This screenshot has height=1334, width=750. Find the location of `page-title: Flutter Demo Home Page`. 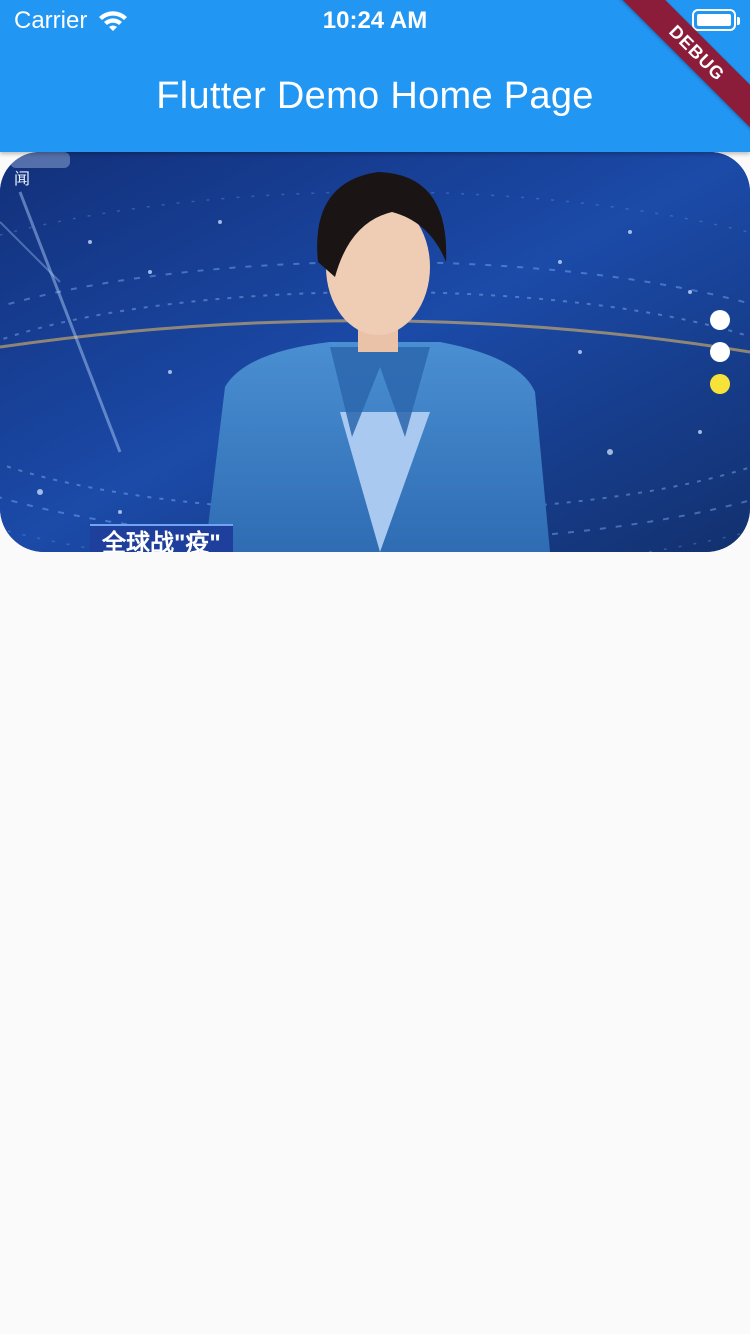

page-title: Flutter Demo Home Page is located at coordinates (375, 96).